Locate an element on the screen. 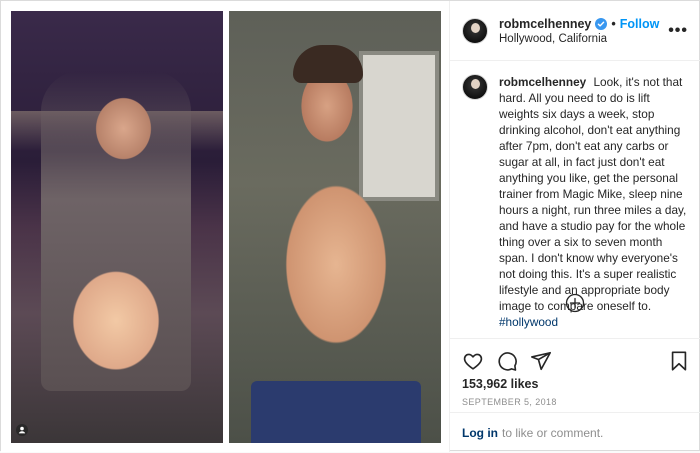 The image size is (700, 453). comment-icon is located at coordinates (507, 361).